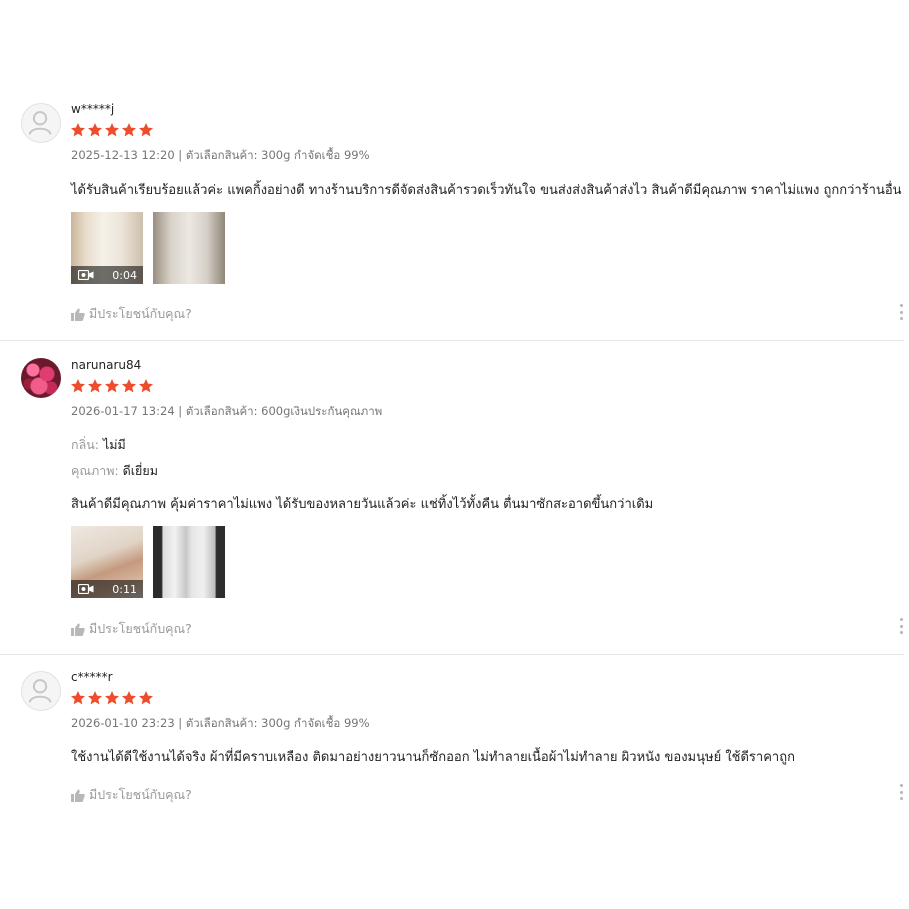 This screenshot has width=909, height=909. I want to click on attribute-label: คุณภาพ:, so click(95, 470).